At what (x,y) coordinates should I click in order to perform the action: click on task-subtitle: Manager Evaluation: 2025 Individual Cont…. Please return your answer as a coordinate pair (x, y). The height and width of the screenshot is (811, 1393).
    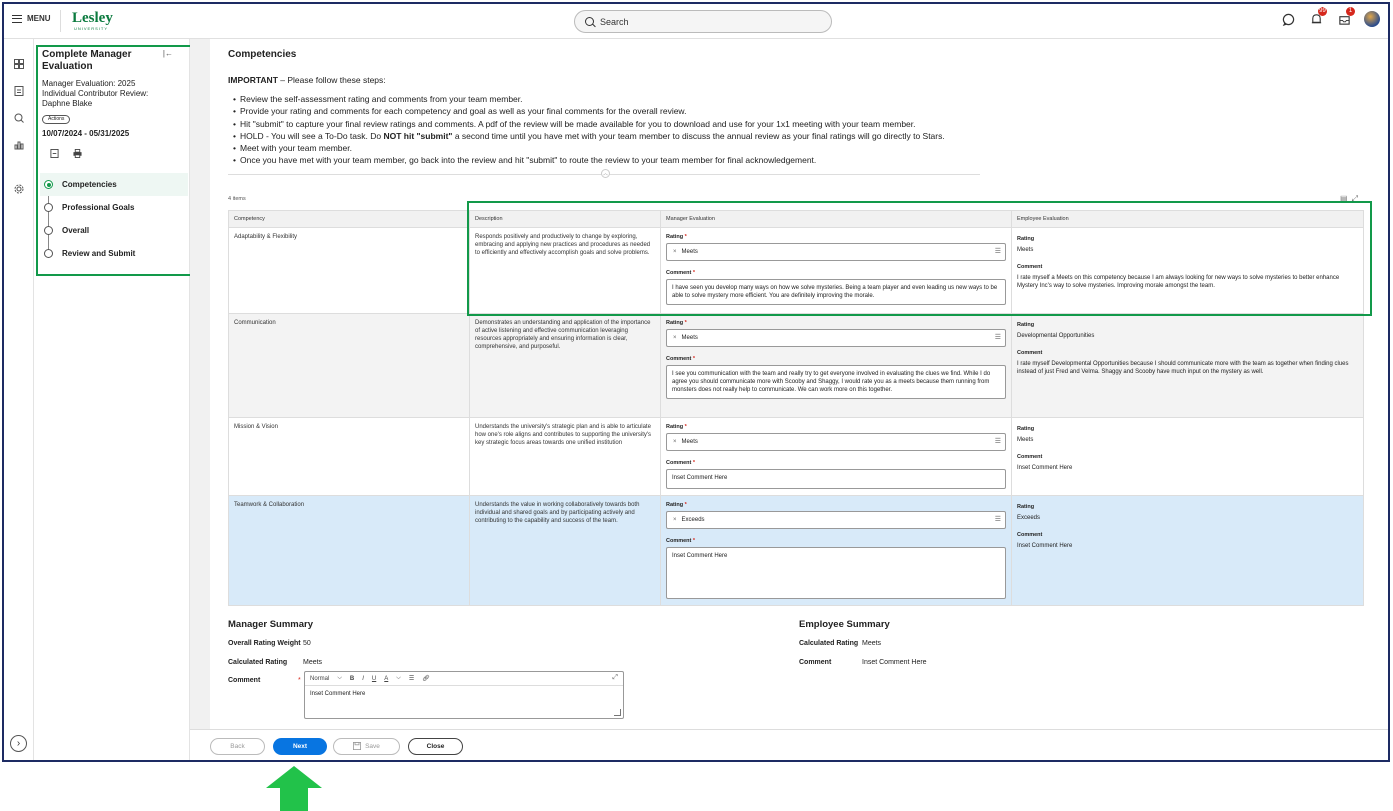
    Looking at the image, I should click on (112, 94).